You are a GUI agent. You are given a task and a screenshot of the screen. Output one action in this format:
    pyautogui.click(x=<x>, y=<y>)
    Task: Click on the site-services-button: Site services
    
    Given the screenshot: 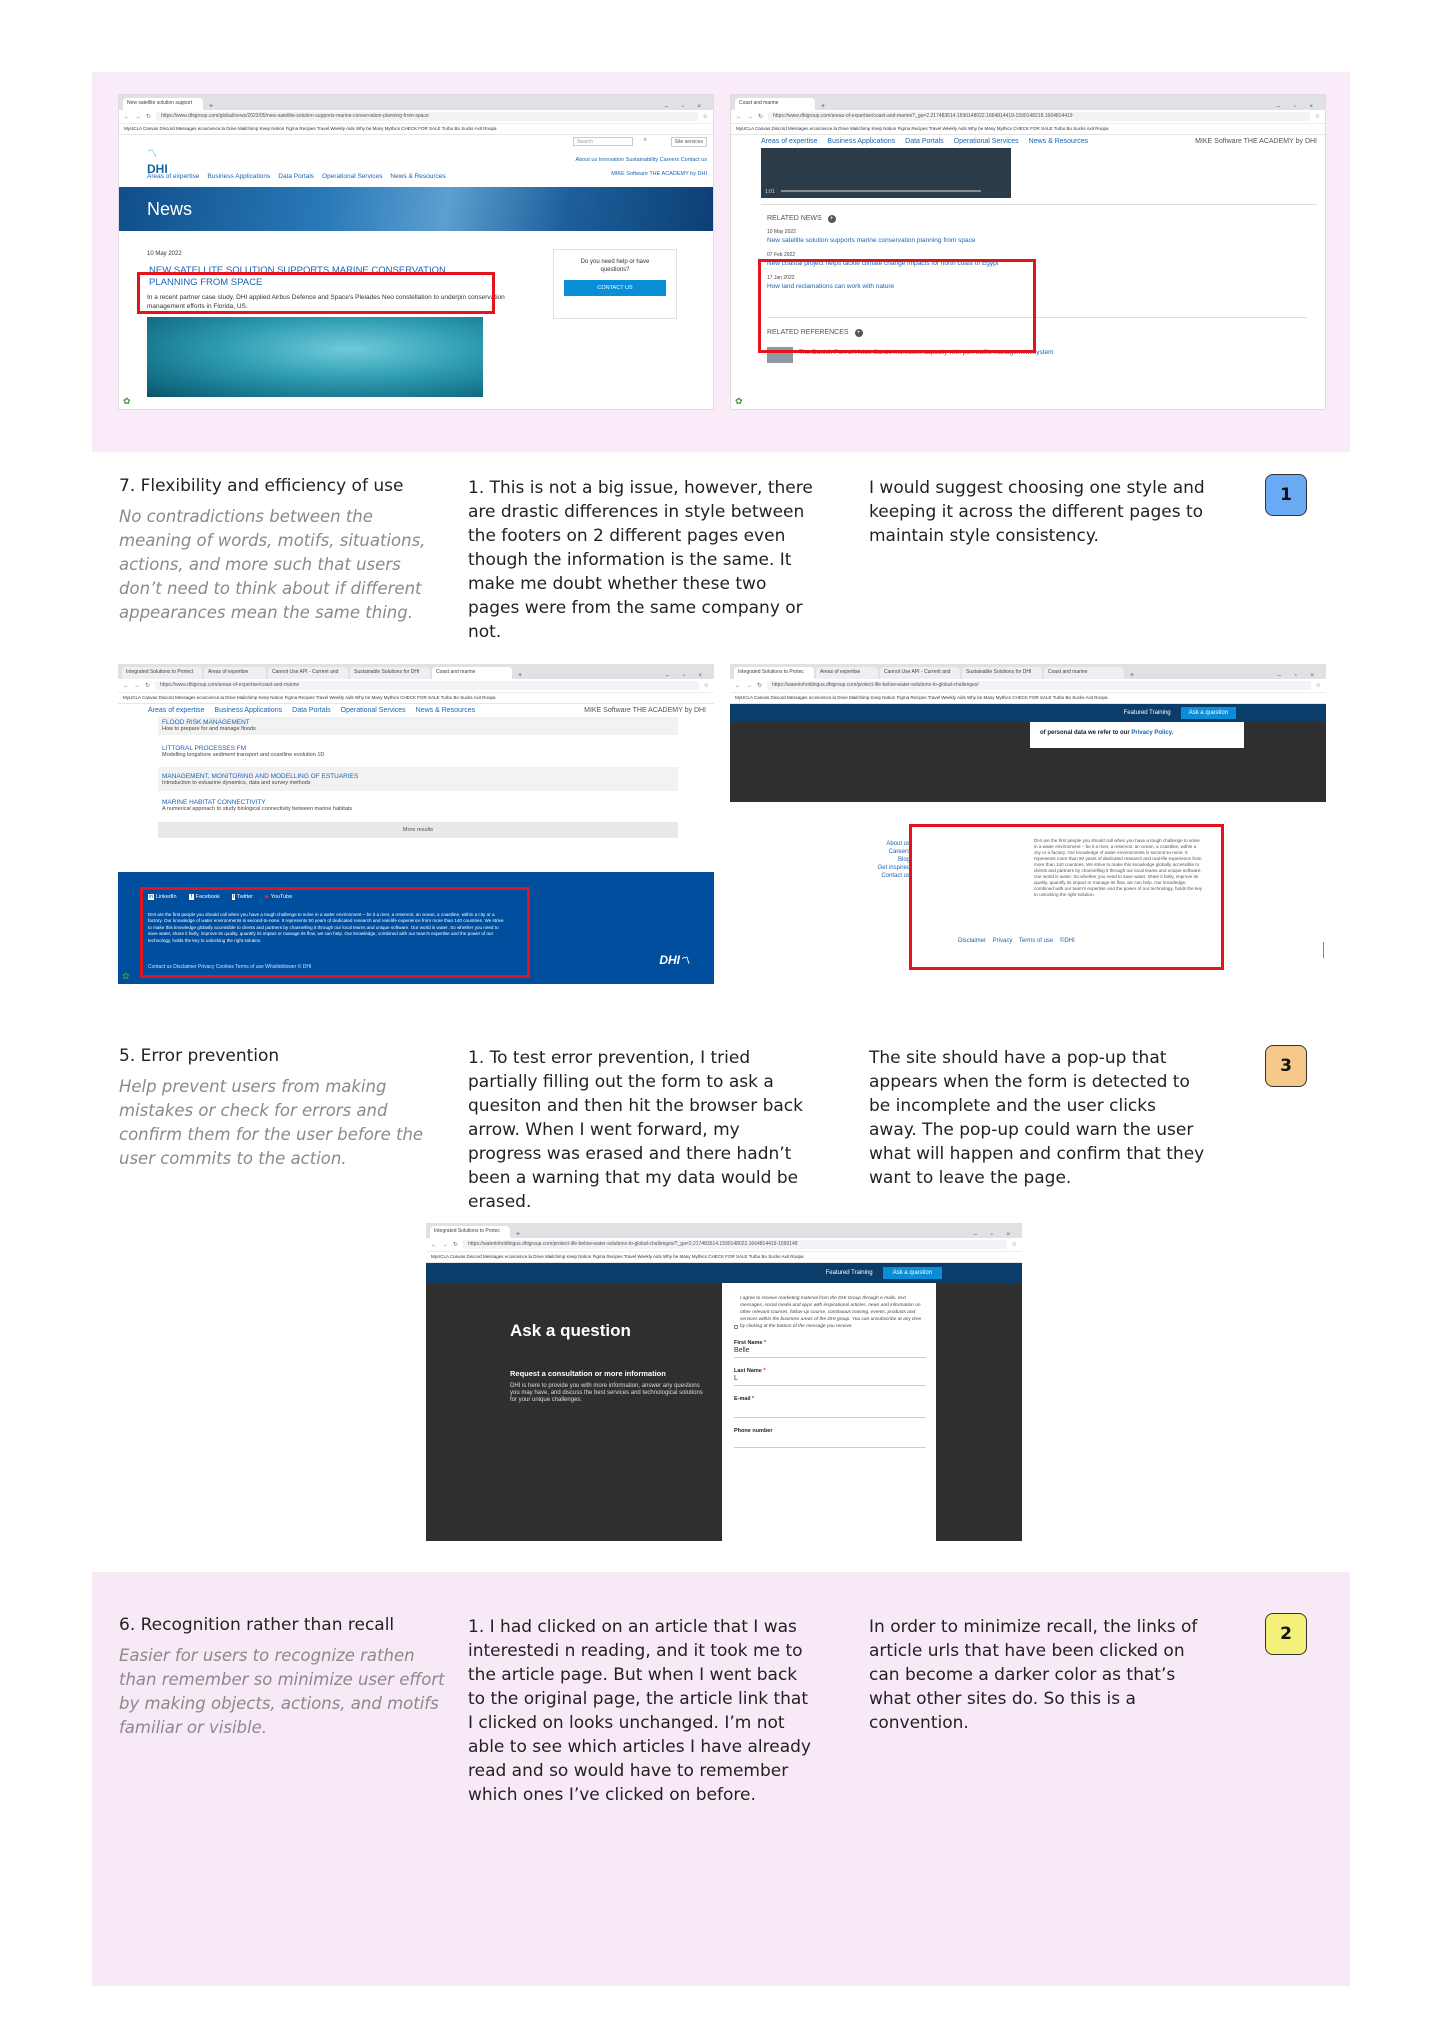 What is the action you would take?
    pyautogui.click(x=688, y=142)
    